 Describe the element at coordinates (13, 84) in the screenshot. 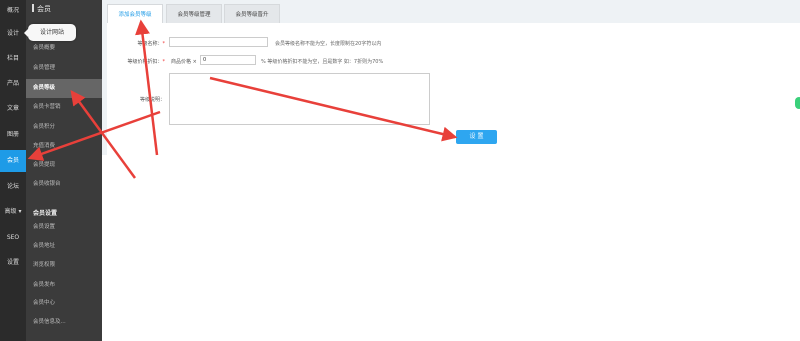

I see `rail-item-products: 产品` at that location.